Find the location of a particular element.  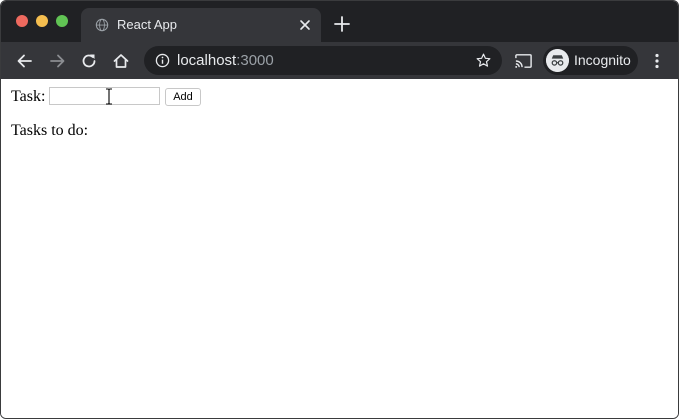

window-maximize-button is located at coordinates (62, 21).